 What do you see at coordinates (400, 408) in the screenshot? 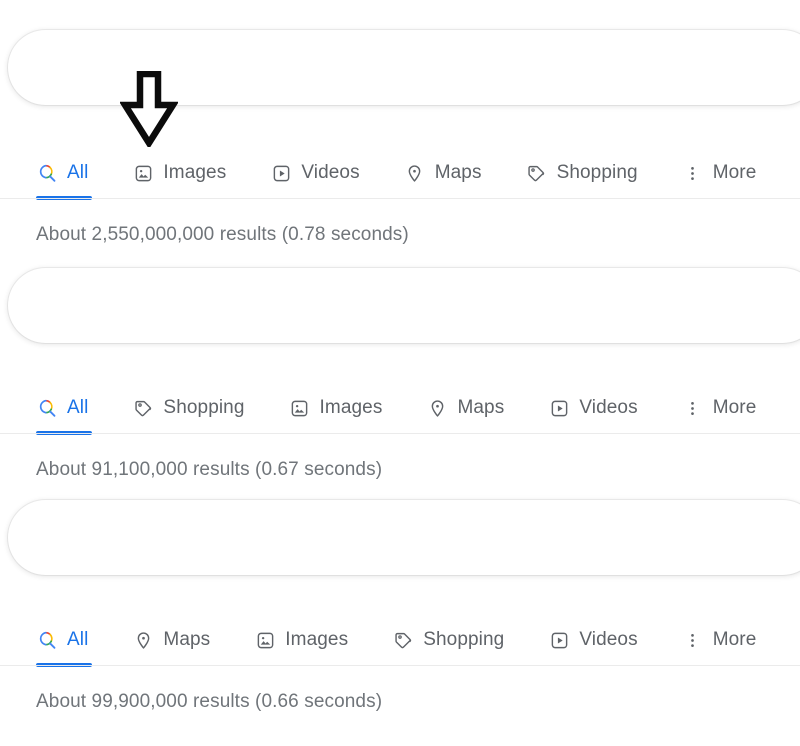
I see `tab-row-2: All Shopping Images Maps Videos More` at bounding box center [400, 408].